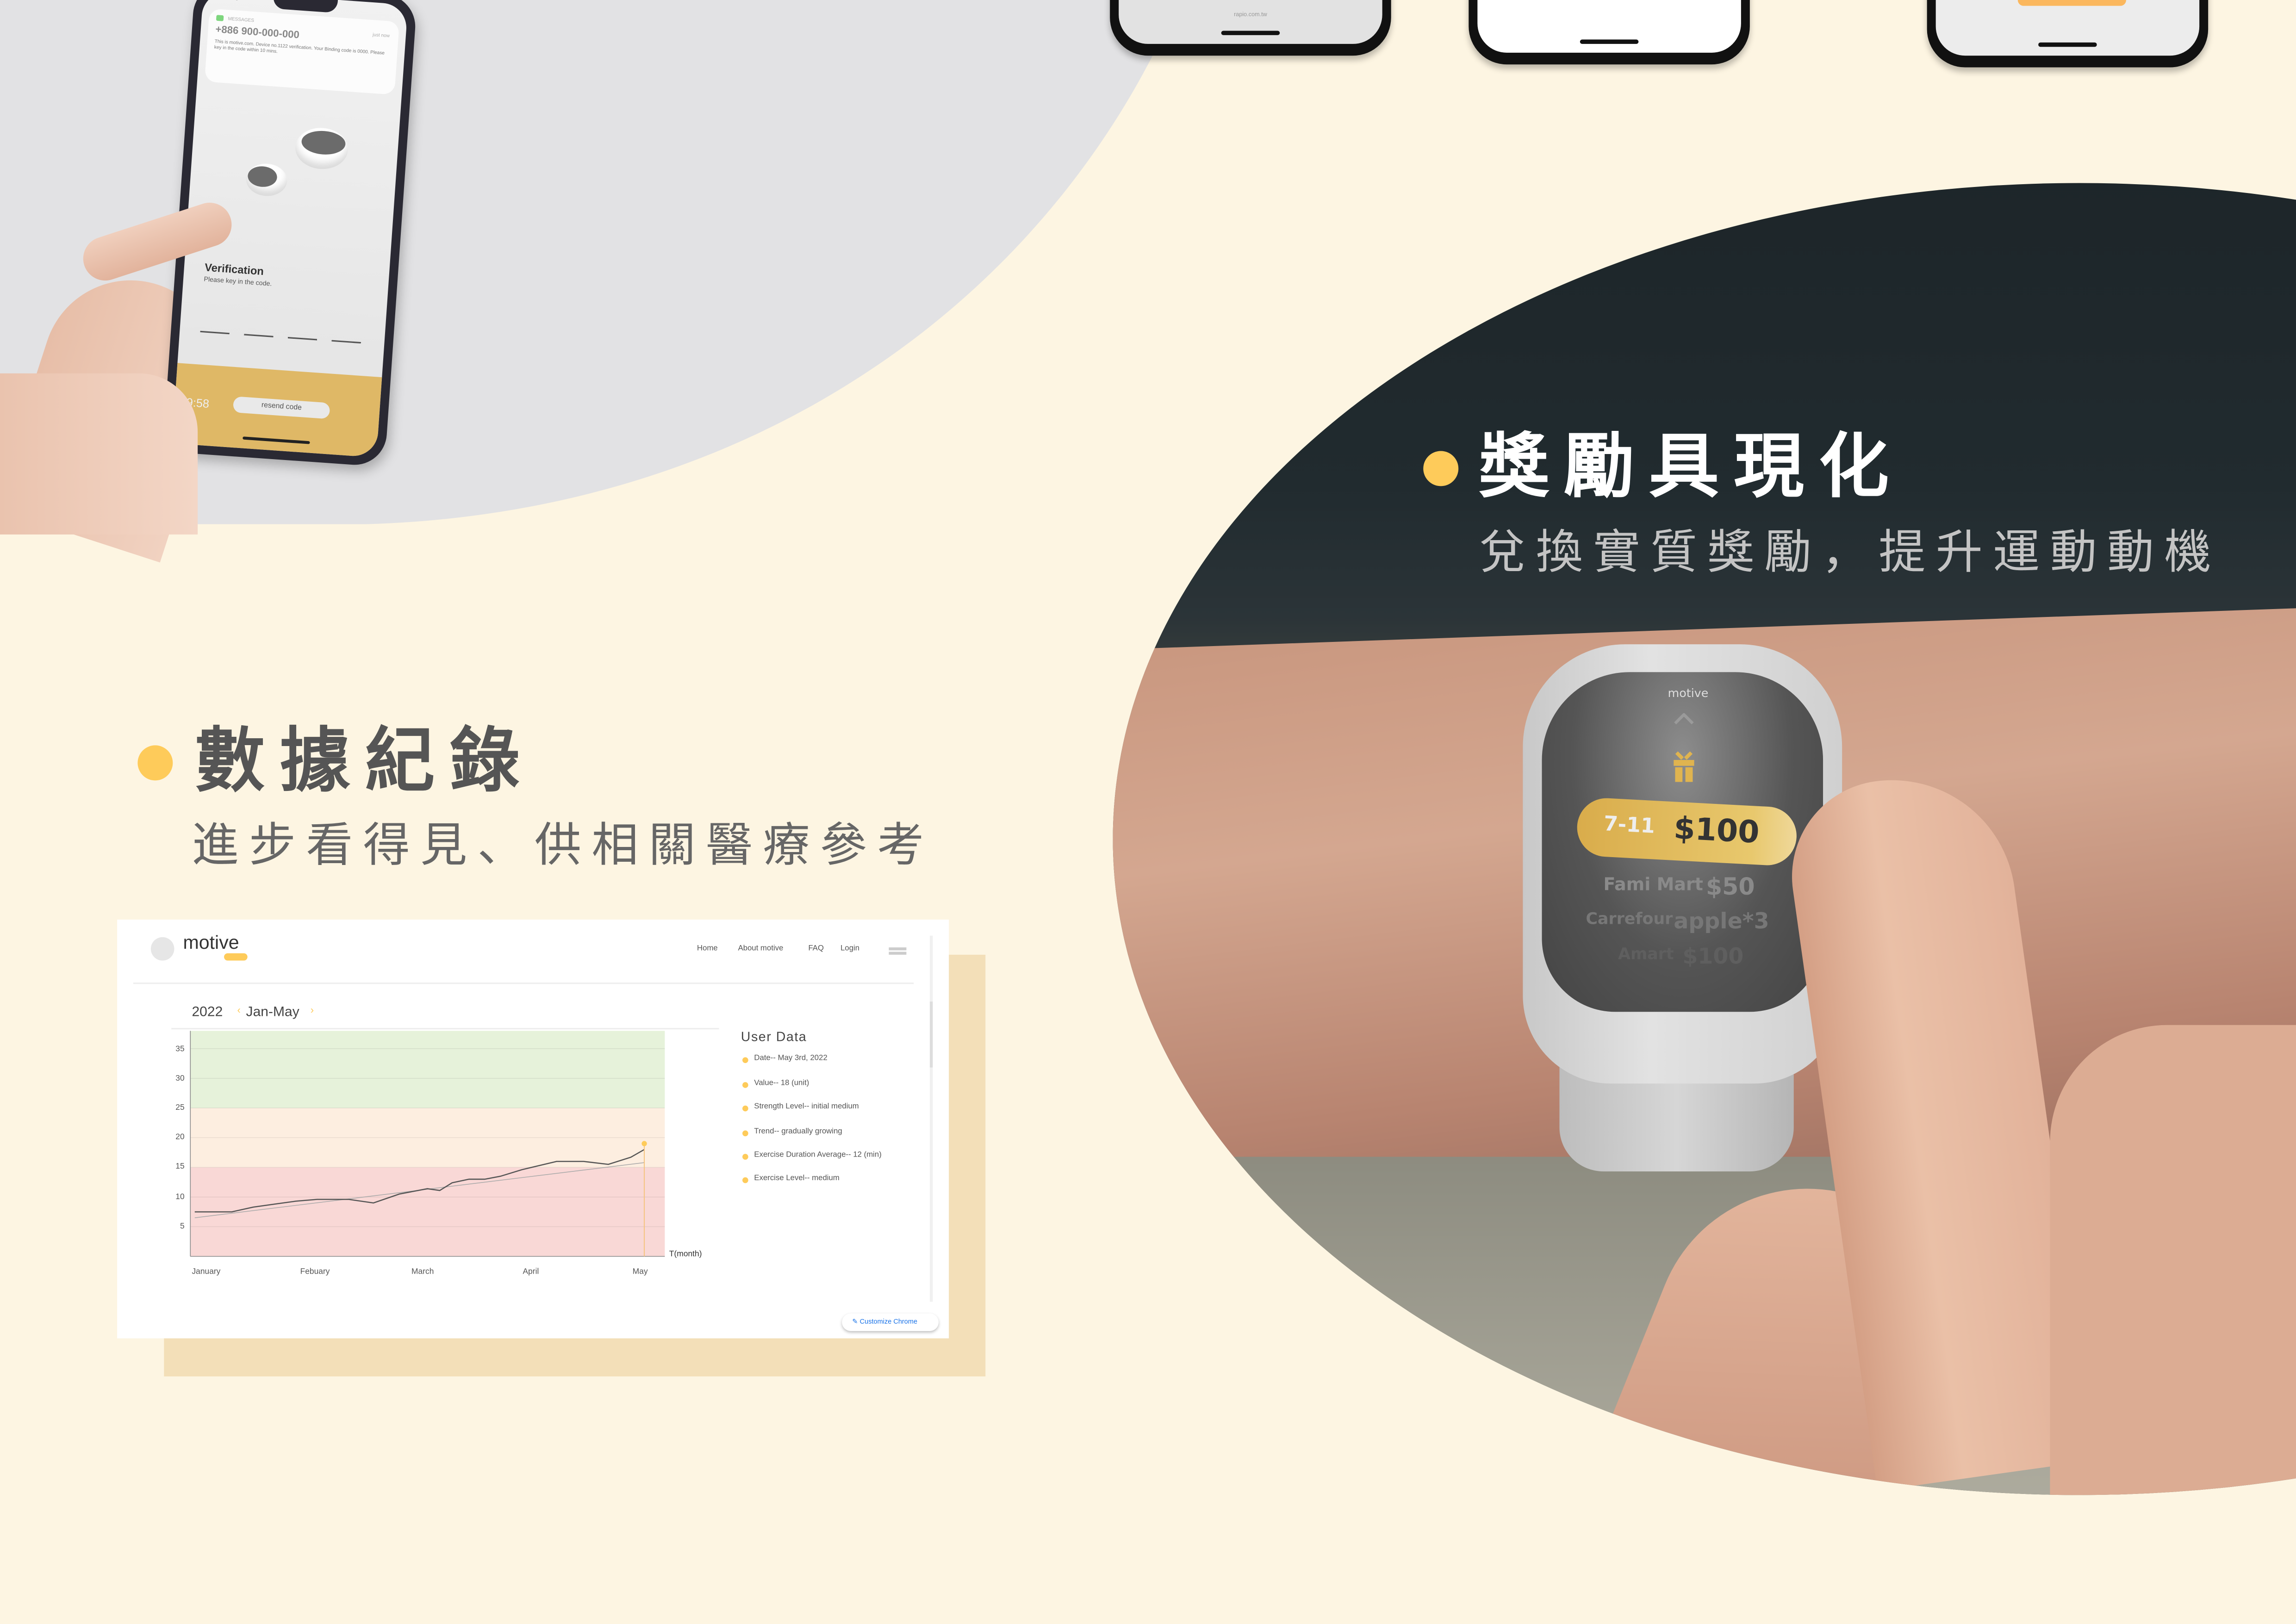 This screenshot has height=1624, width=2296. Describe the element at coordinates (931, 1035) in the screenshot. I see `scrollbar-thumb` at that location.